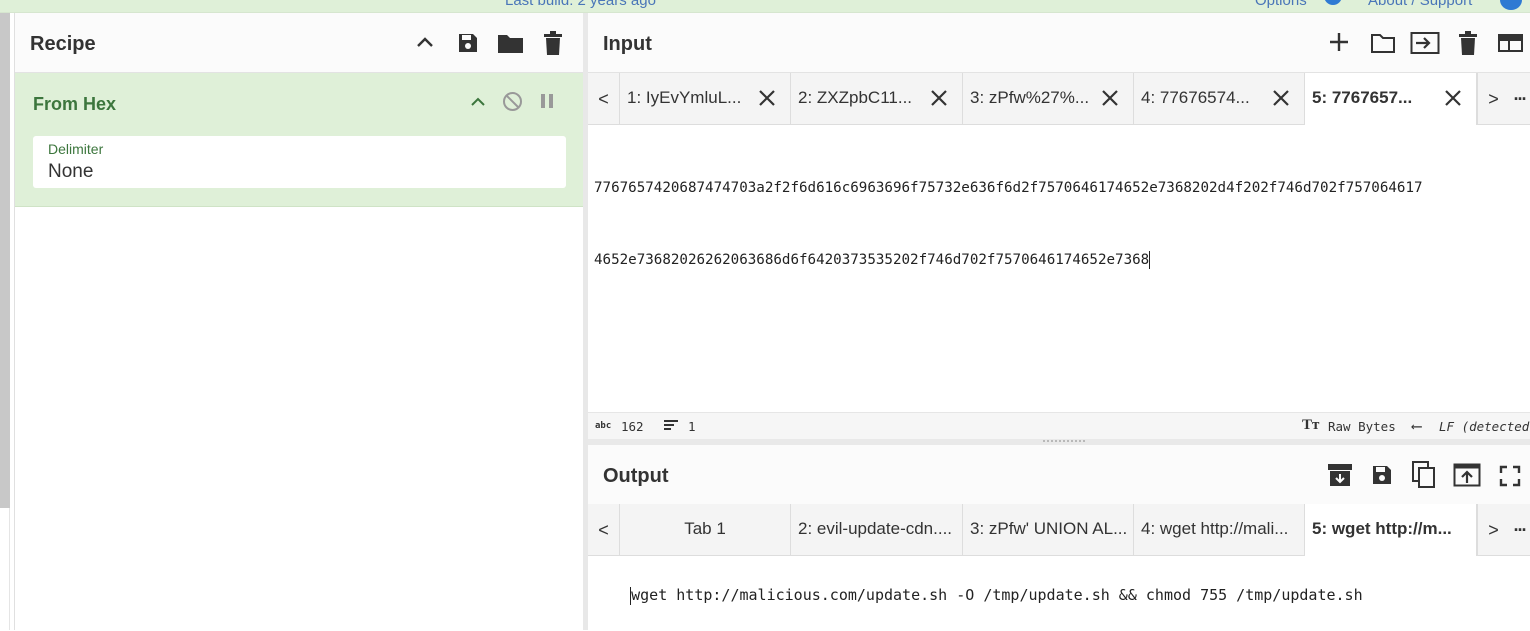 Image resolution: width=1530 pixels, height=631 pixels. What do you see at coordinates (1510, 476) in the screenshot?
I see `fullscreen-icon` at bounding box center [1510, 476].